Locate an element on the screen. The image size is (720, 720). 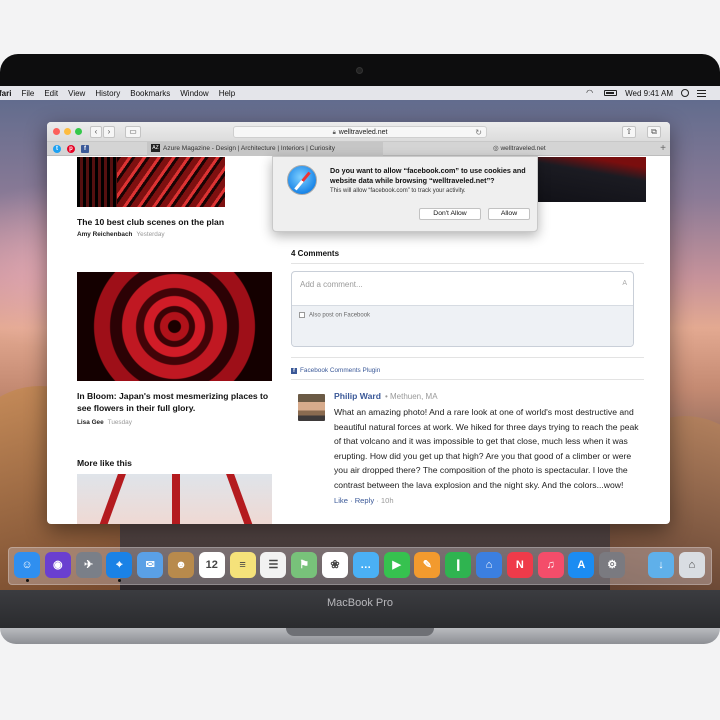
launchpad-icon: ✈ is located at coordinates (88, 565).